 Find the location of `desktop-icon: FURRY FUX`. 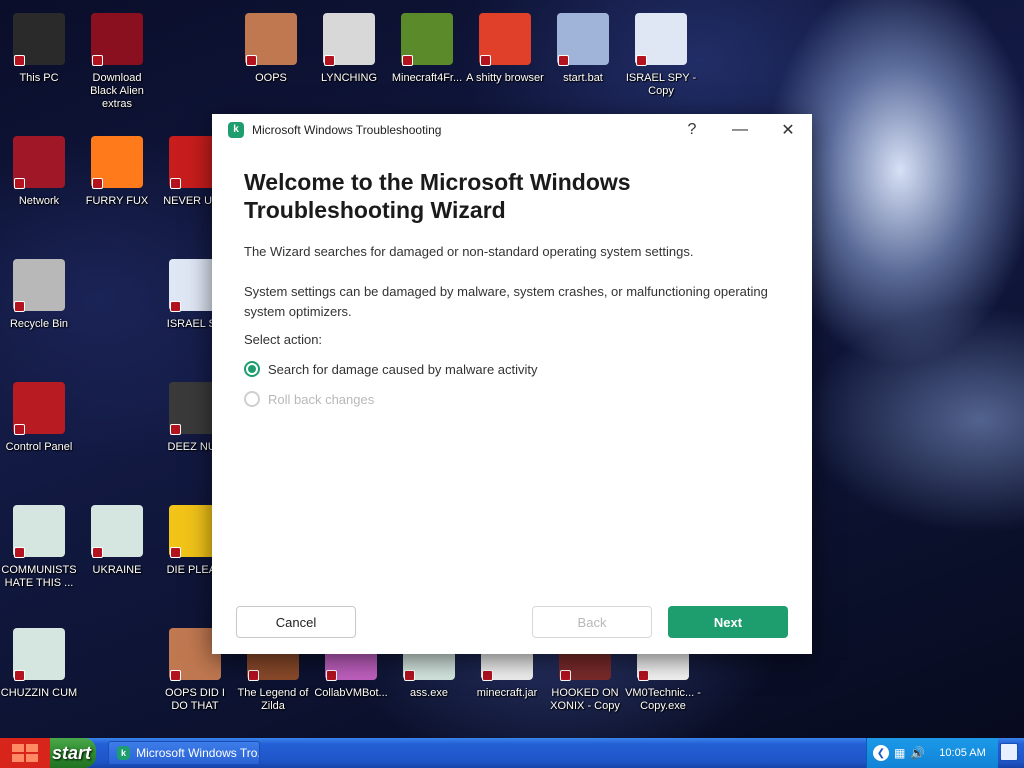

desktop-icon: FURRY FUX is located at coordinates (117, 170).